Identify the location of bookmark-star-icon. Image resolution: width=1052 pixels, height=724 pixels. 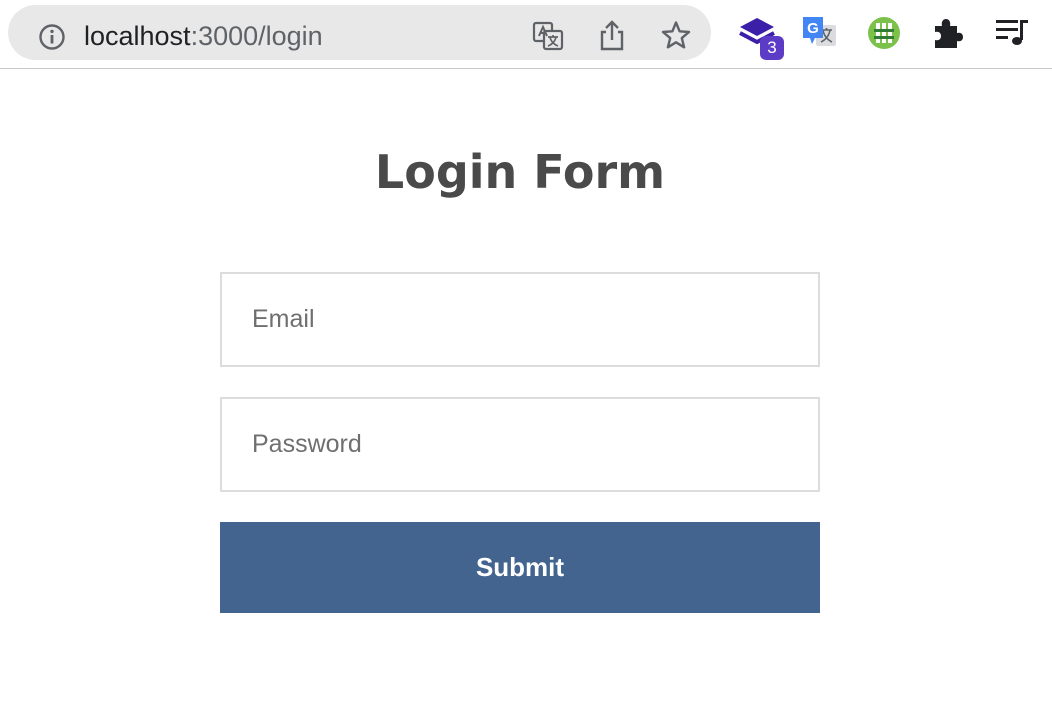
(676, 36).